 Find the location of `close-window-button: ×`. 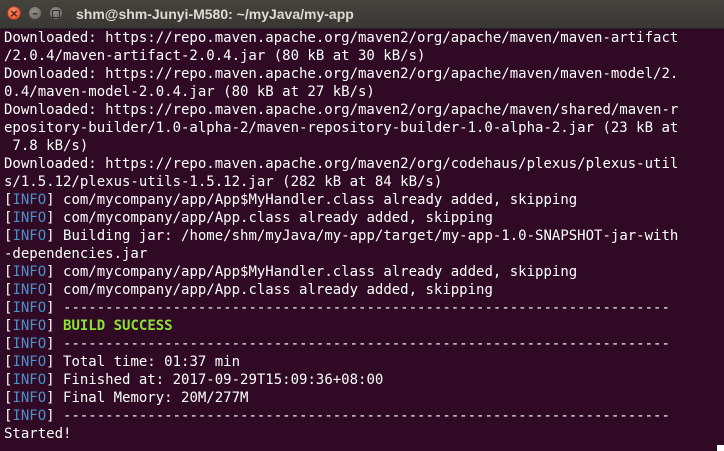

close-window-button: × is located at coordinates (14, 13).